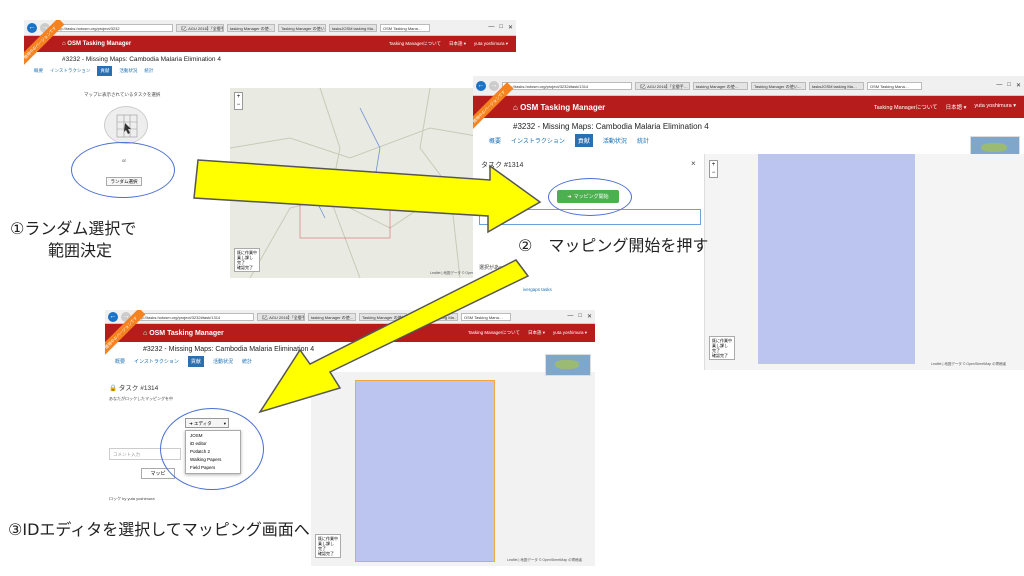 The image size is (1024, 576). What do you see at coordinates (568, 365) in the screenshot?
I see `world-thumbnail` at bounding box center [568, 365].